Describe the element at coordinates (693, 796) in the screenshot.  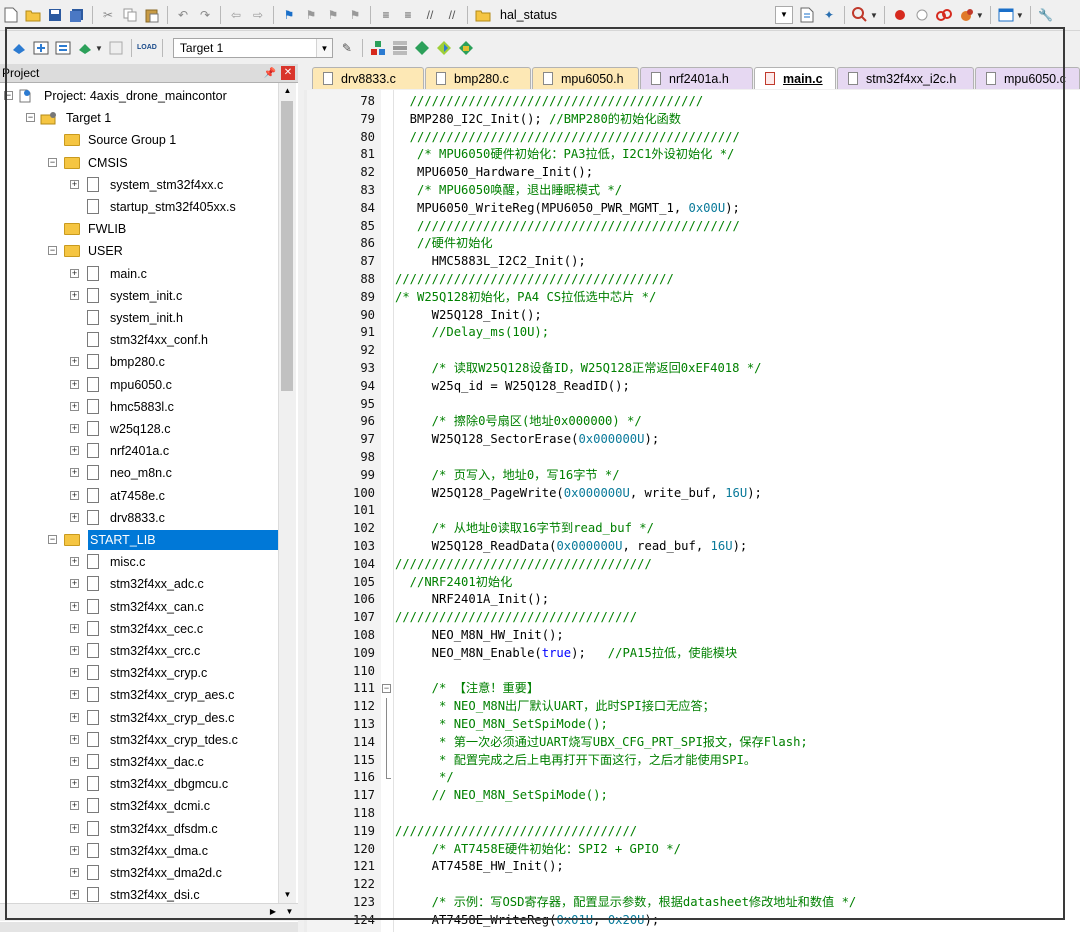
I see `code-line: 117 // NEO_M8N_SetSpiMode();` at that location.